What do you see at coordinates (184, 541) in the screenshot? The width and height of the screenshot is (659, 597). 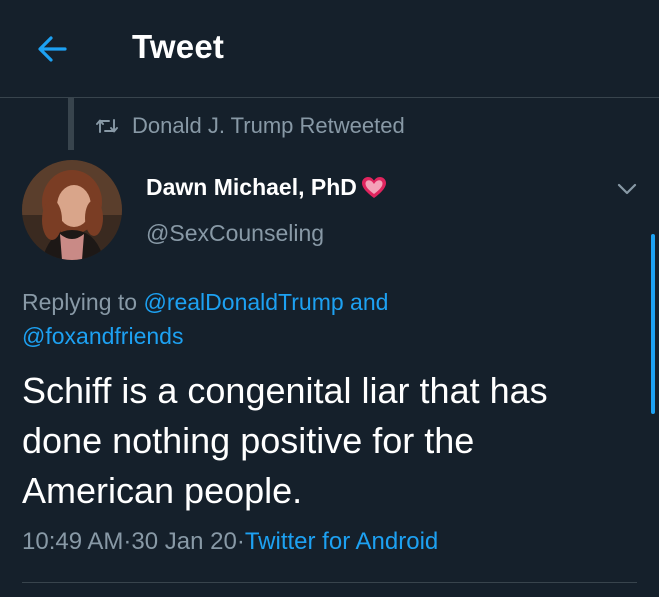 I see `tweet-date: 30 Jan 20` at bounding box center [184, 541].